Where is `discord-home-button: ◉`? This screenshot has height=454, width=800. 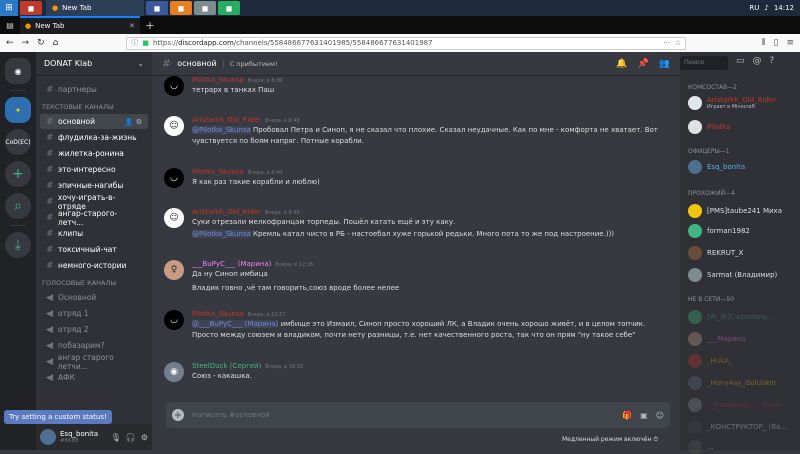
discord-home-button: ◉ is located at coordinates (18, 71).